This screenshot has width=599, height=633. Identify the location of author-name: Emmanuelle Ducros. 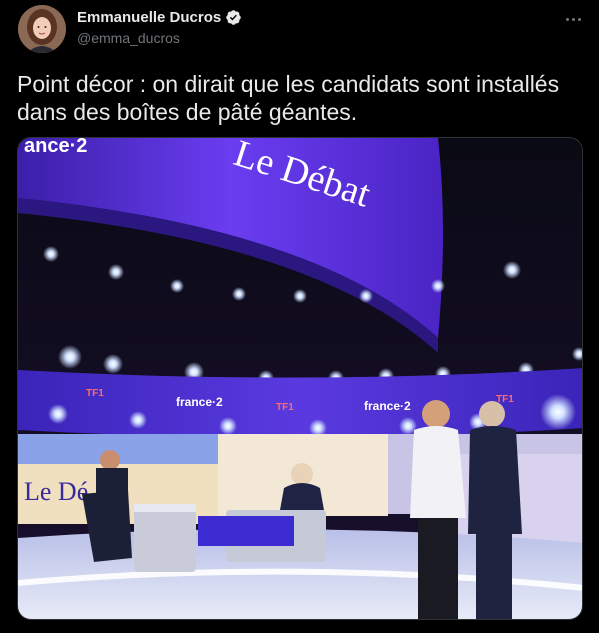
(149, 17).